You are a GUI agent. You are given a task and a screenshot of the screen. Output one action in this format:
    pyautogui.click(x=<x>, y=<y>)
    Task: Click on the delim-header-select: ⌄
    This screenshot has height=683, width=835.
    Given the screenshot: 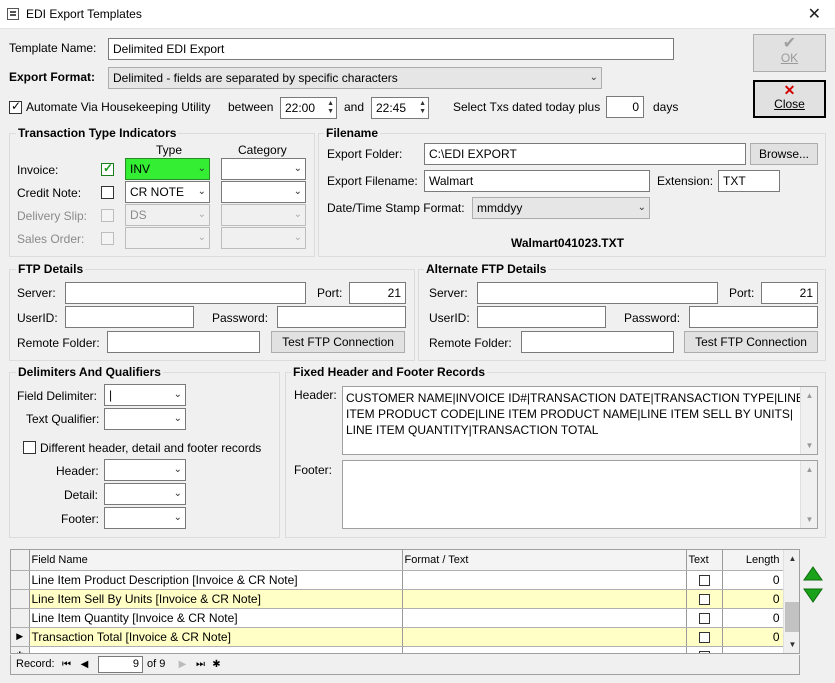 What is the action you would take?
    pyautogui.click(x=145, y=470)
    